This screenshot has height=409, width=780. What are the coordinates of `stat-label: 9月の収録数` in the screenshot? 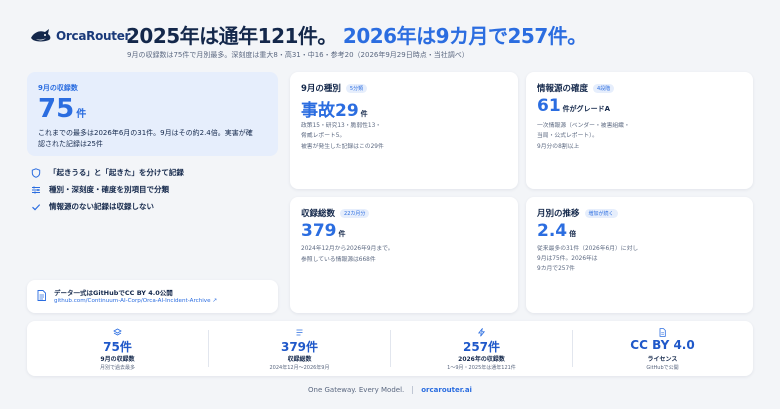 It's located at (117, 359).